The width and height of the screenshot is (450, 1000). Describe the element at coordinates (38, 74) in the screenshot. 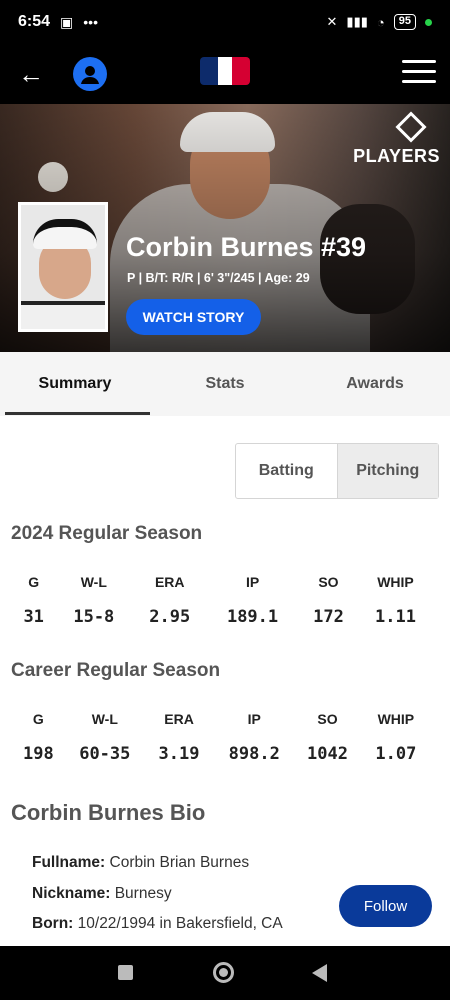

I see `arrow-left-icon: ←` at that location.